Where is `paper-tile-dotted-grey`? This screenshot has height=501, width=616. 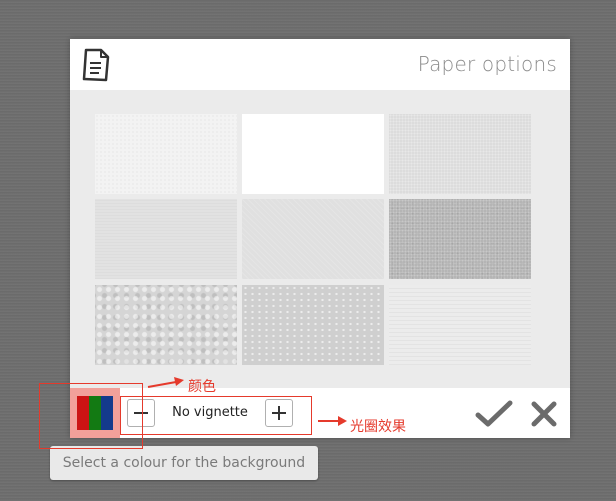
paper-tile-dotted-grey is located at coordinates (313, 325).